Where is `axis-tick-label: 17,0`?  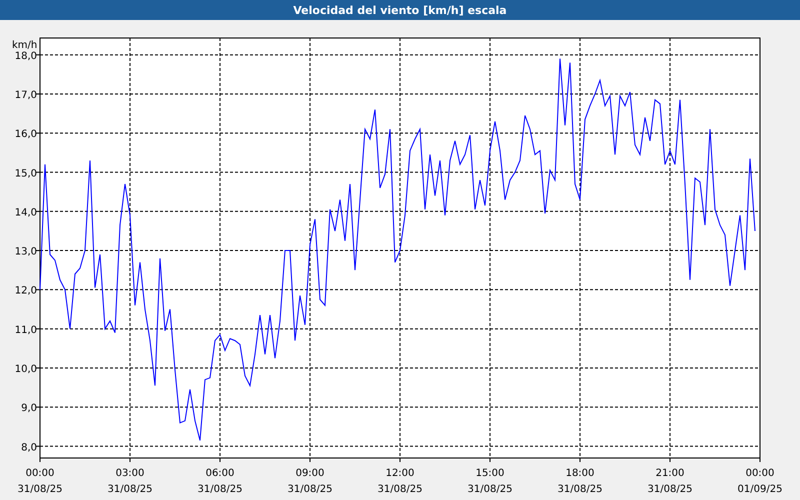
axis-tick-label: 17,0 is located at coordinates (25, 95).